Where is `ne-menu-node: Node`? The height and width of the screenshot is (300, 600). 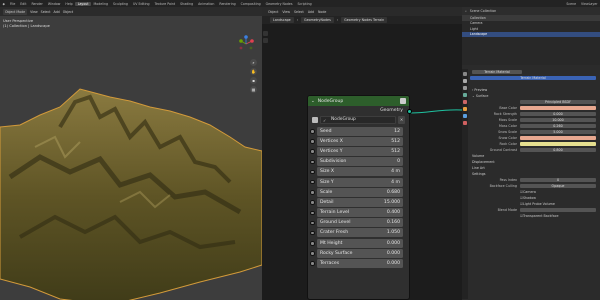
ne-menu-node: Node is located at coordinates (322, 12).